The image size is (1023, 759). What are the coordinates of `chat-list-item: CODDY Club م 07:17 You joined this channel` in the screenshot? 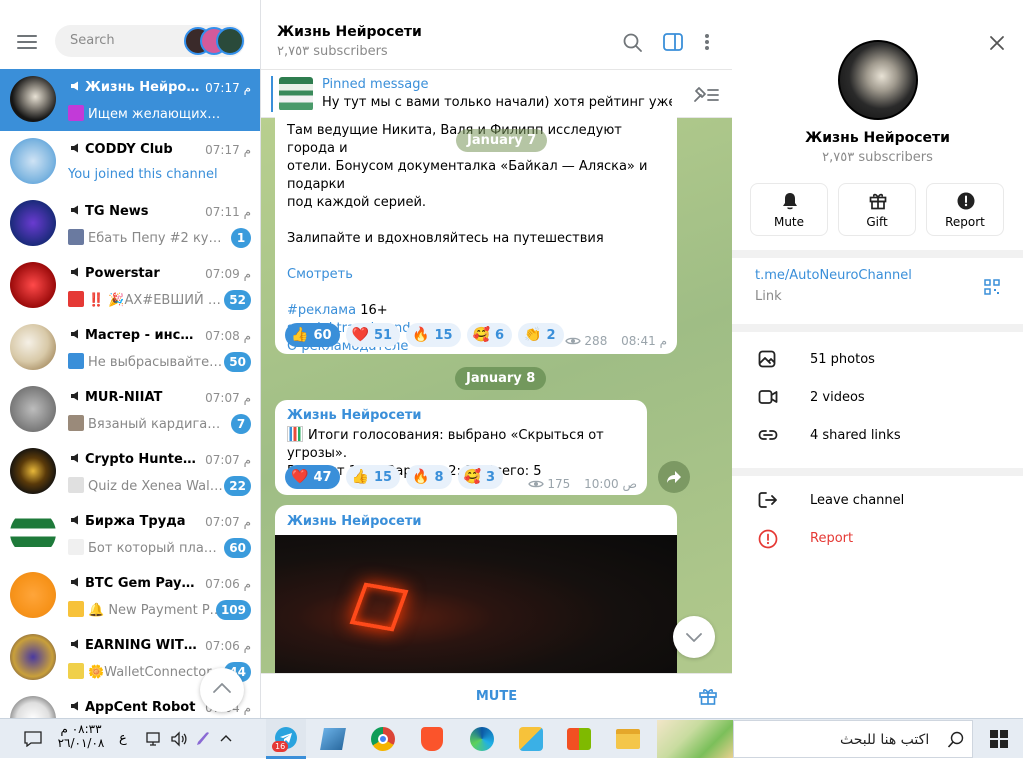 It's located at (130, 162).